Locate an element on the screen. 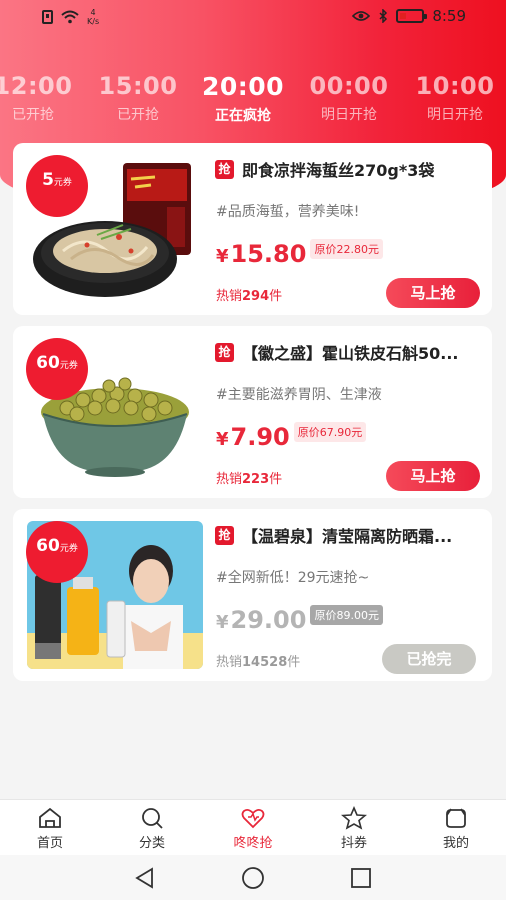 The image size is (506, 900). net-speed-unit: K/s is located at coordinates (93, 21).